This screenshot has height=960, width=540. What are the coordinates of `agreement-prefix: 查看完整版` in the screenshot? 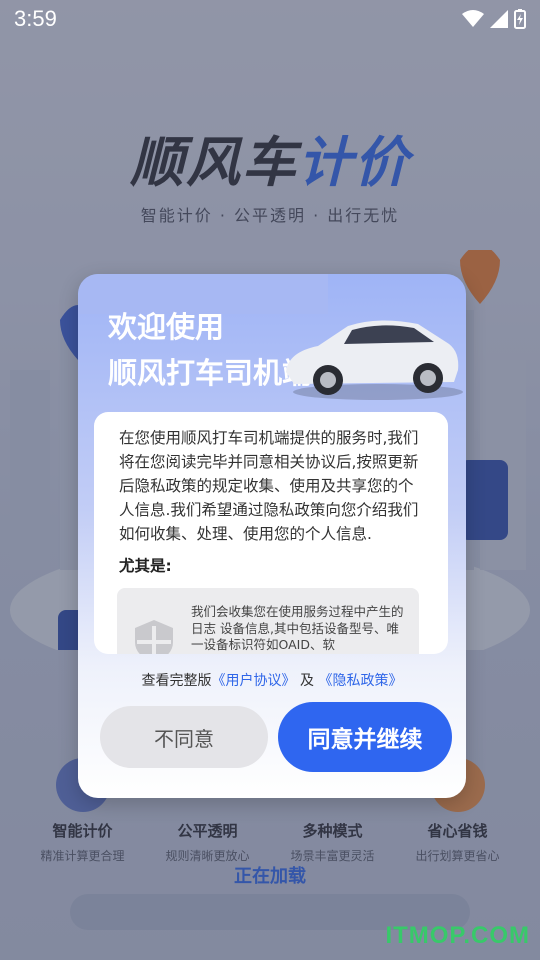 It's located at (176, 681).